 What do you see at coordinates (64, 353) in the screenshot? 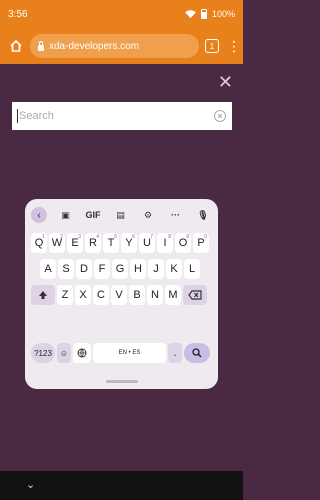
I see `emoji-key: ☺` at bounding box center [64, 353].